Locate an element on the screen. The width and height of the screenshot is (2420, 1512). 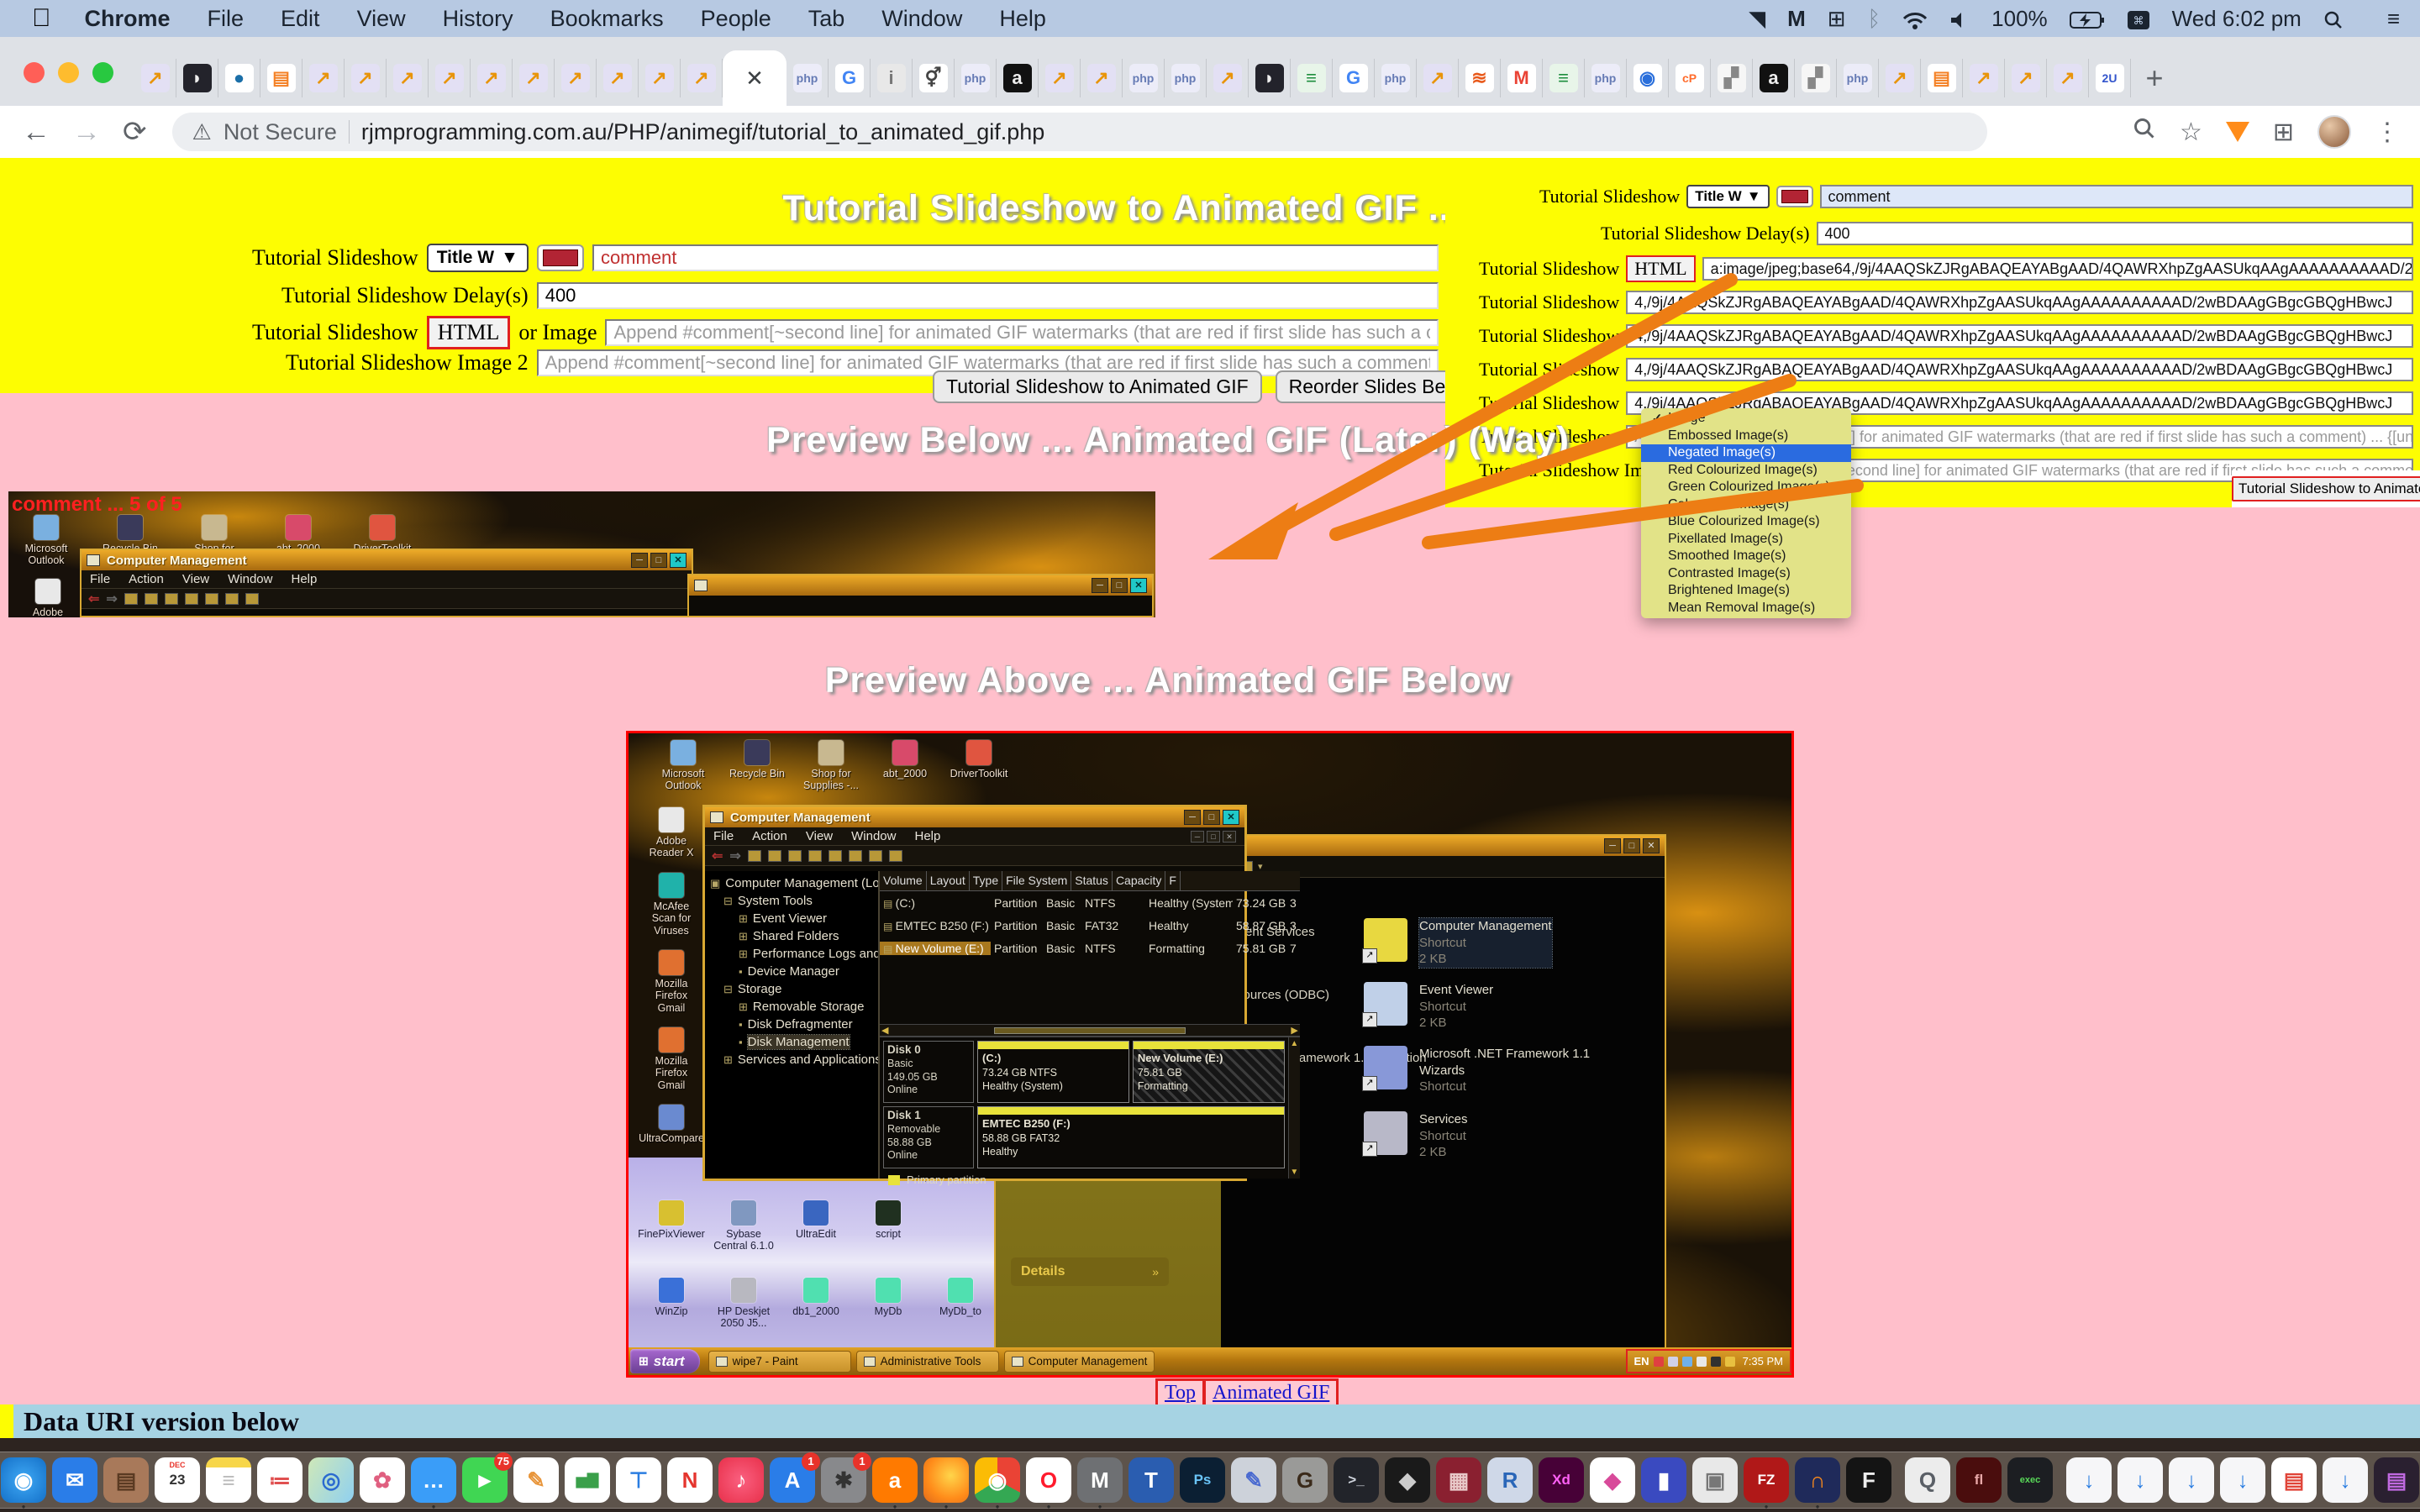
dropdown-option: Blue Colourized Image(s) is located at coordinates (1746, 522).